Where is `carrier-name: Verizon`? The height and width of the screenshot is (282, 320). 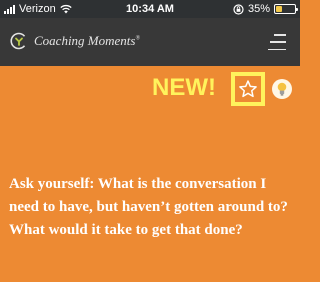
carrier-name: Verizon is located at coordinates (37, 9).